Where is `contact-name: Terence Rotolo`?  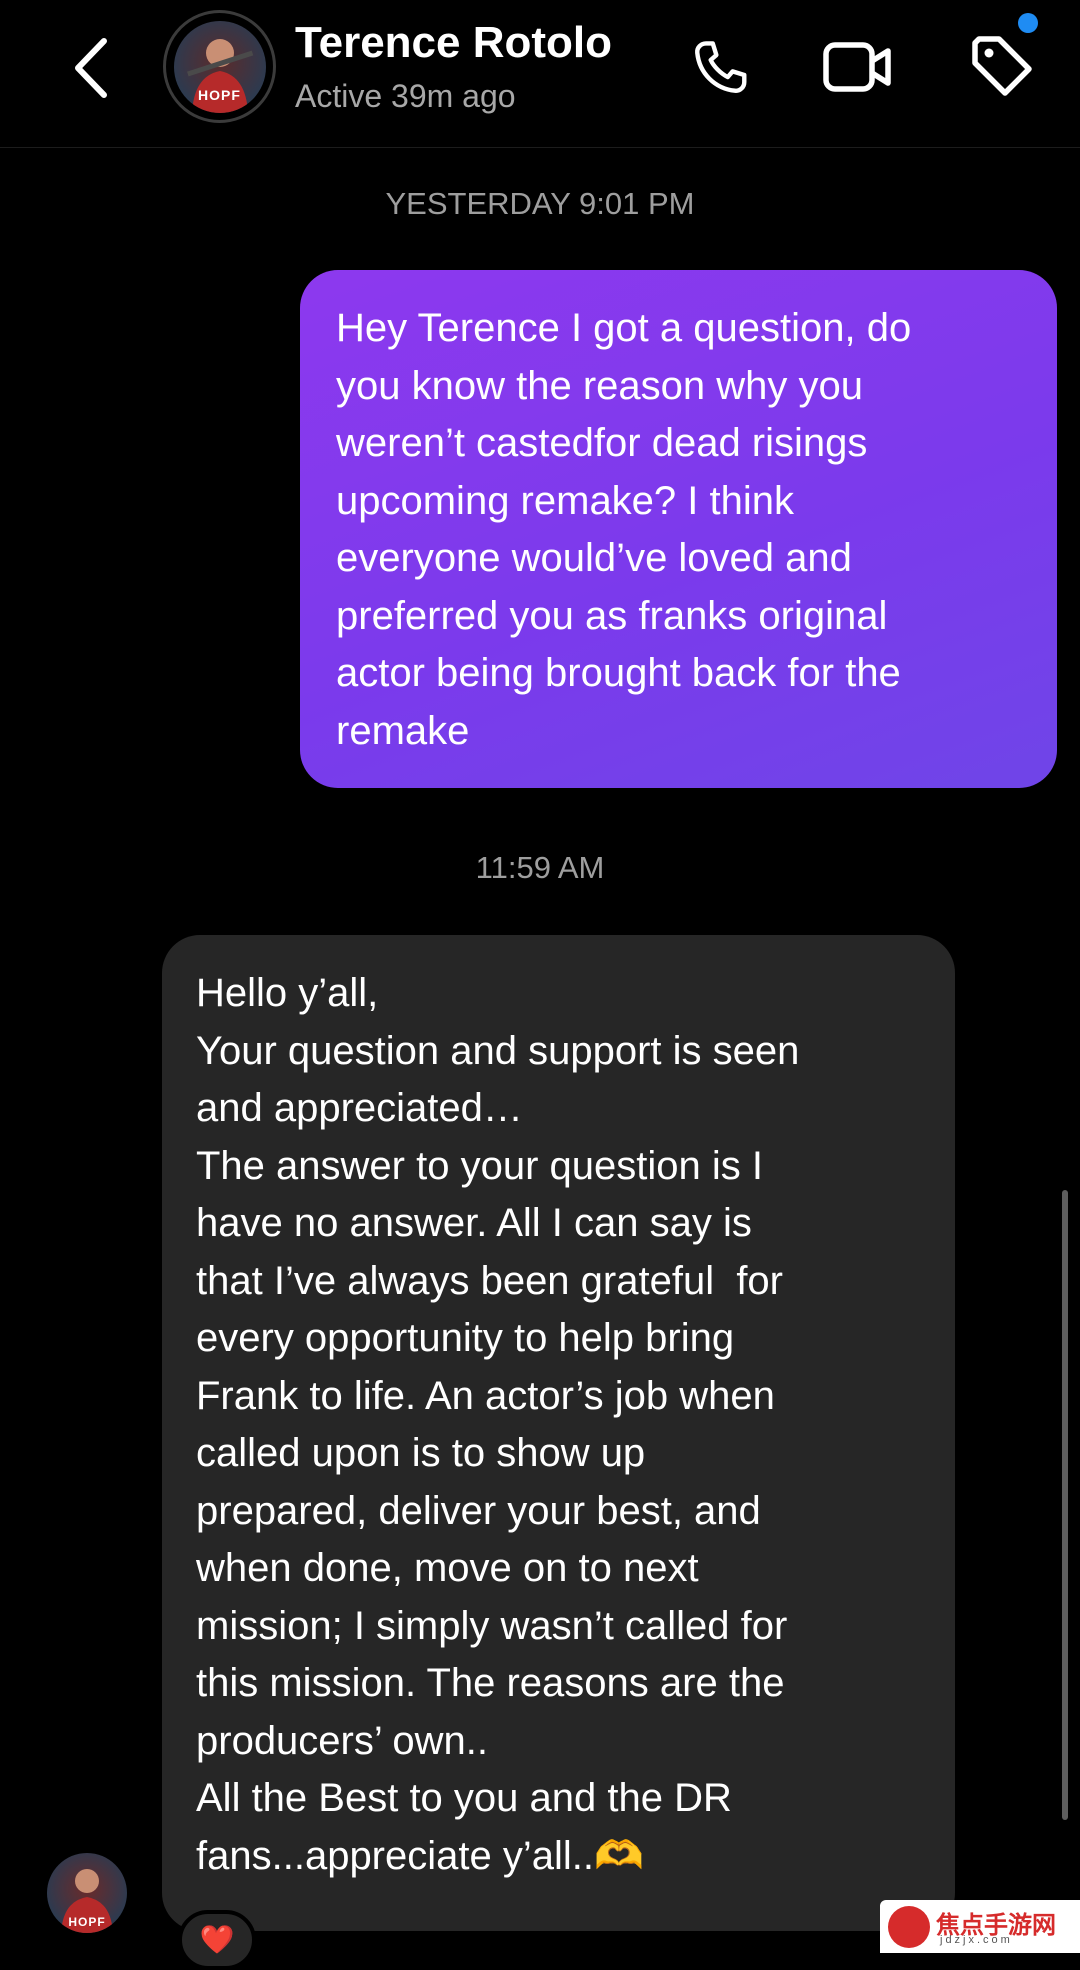
contact-name: Terence Rotolo is located at coordinates (453, 43).